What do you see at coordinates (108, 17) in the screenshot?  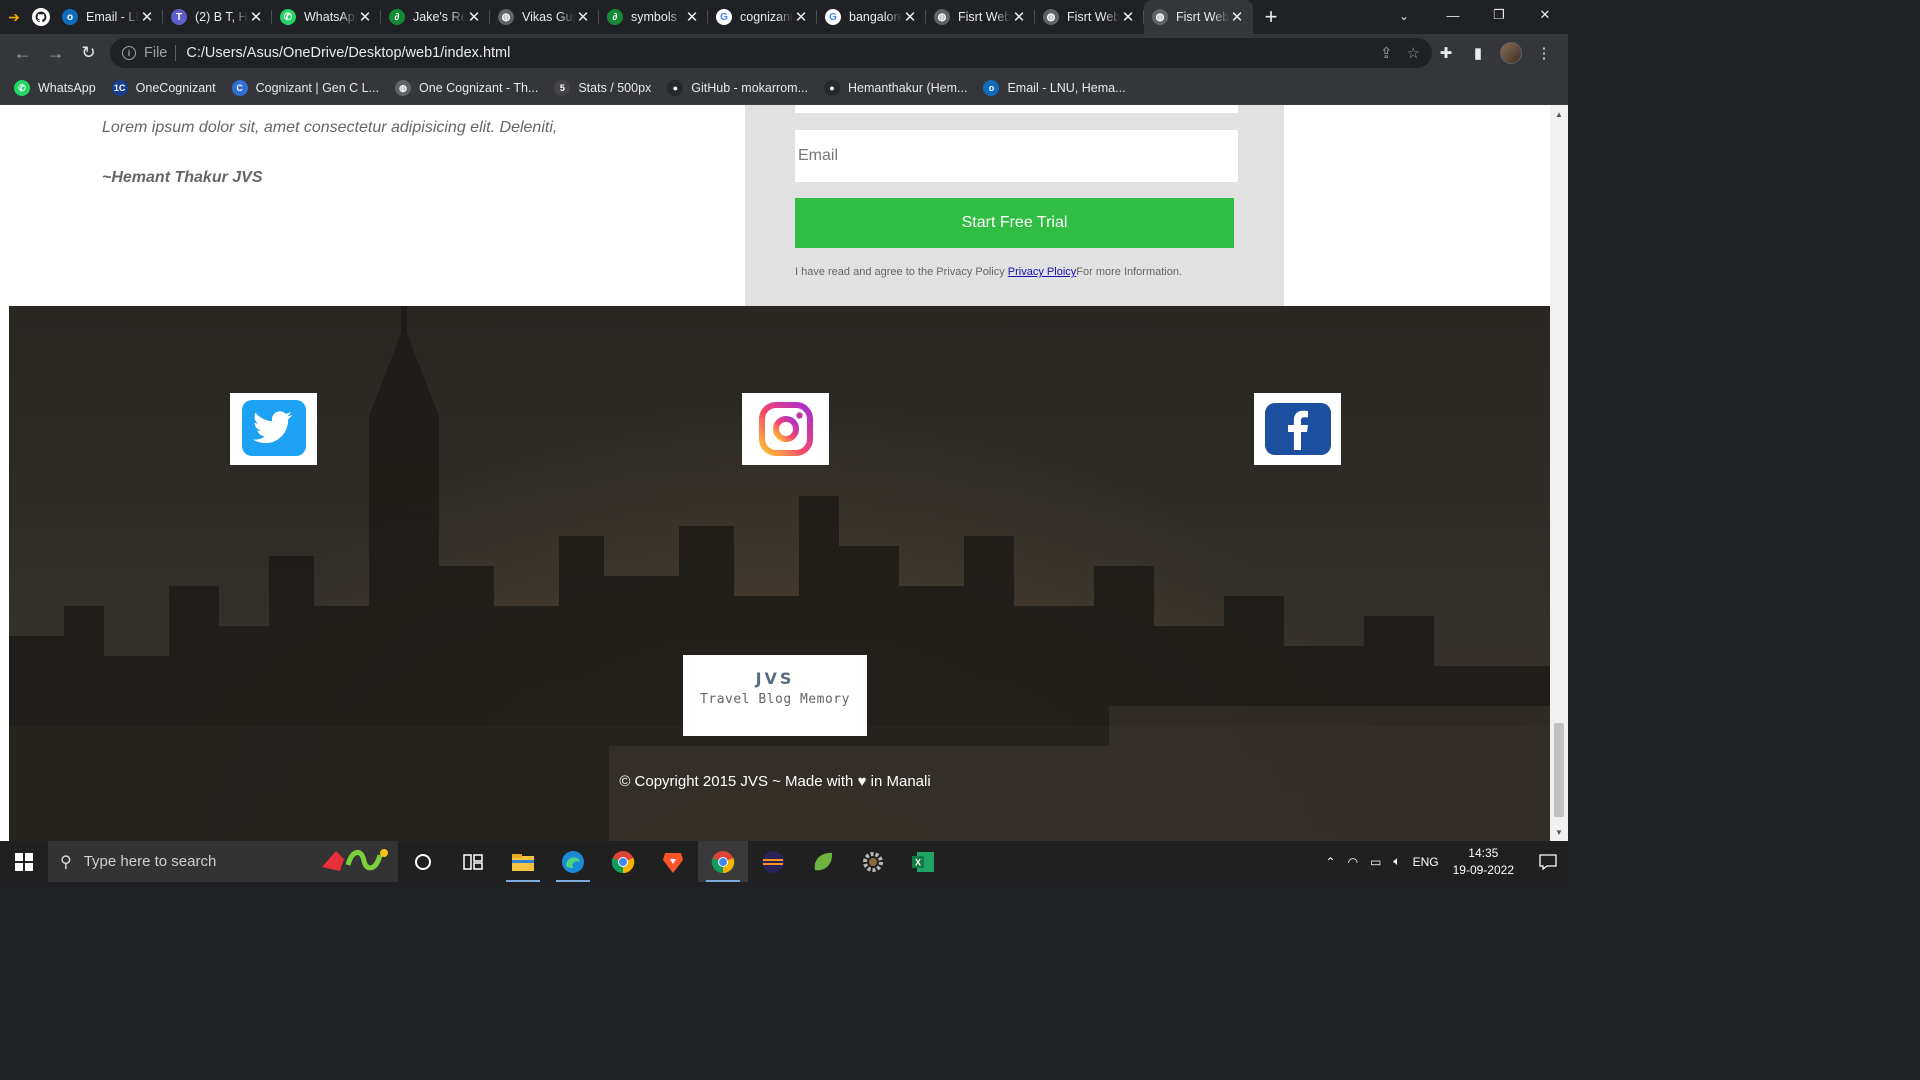 I see `browser-tab: o Email - LNU✕` at bounding box center [108, 17].